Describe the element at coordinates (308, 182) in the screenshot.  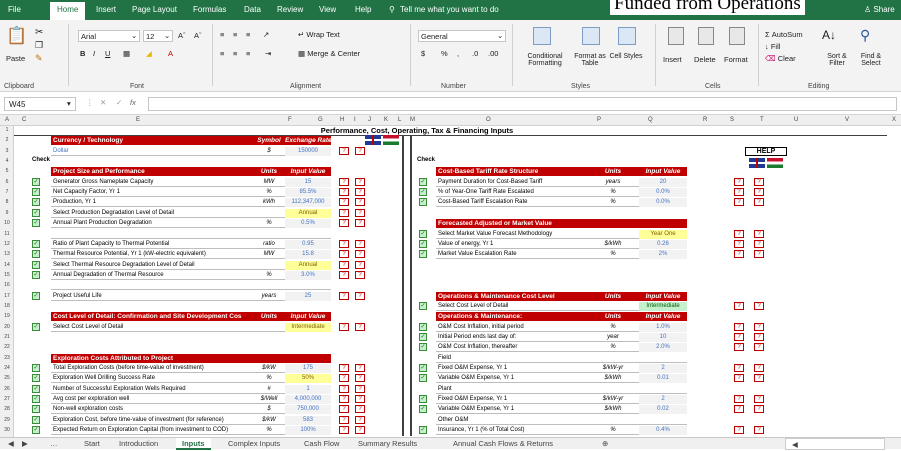
I see `input-value: 15` at that location.